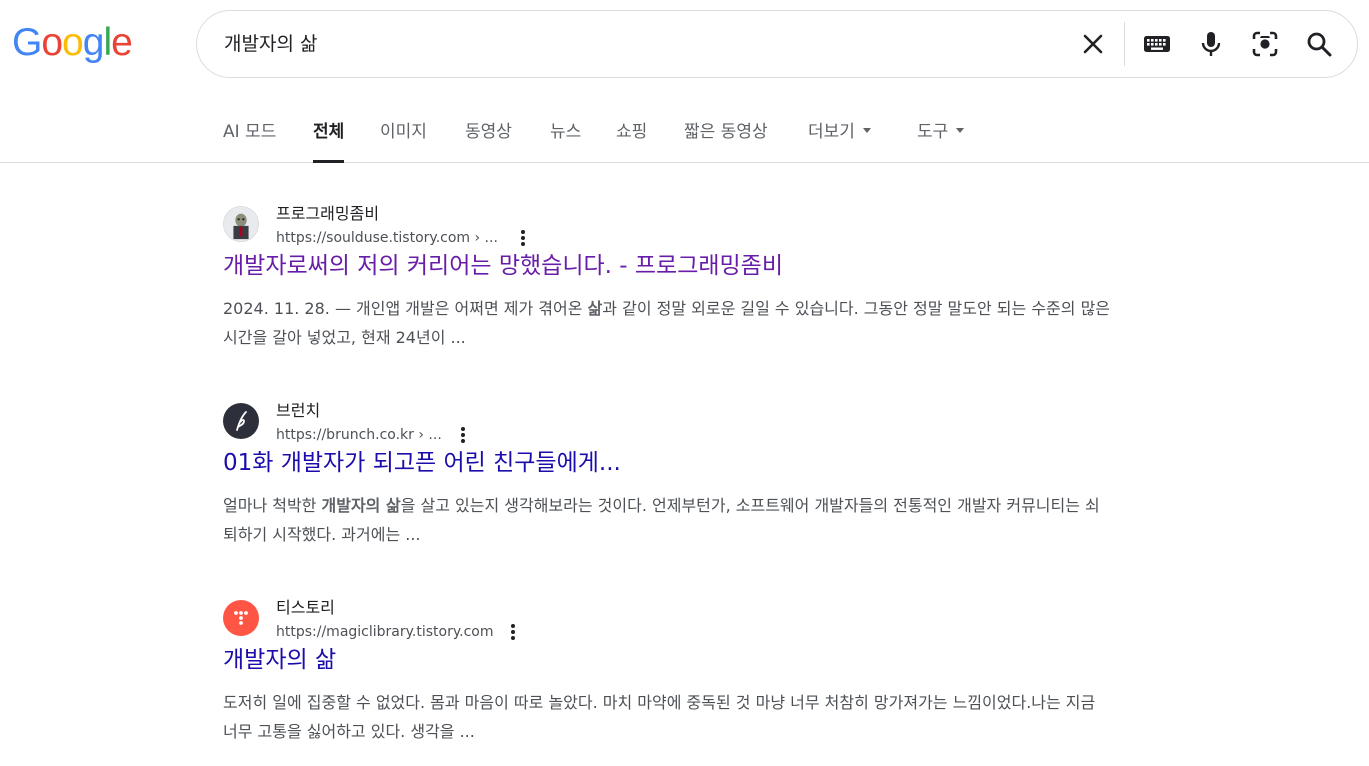  What do you see at coordinates (272, 505) in the screenshot?
I see `snippet-text: 얼마나 척박한` at bounding box center [272, 505].